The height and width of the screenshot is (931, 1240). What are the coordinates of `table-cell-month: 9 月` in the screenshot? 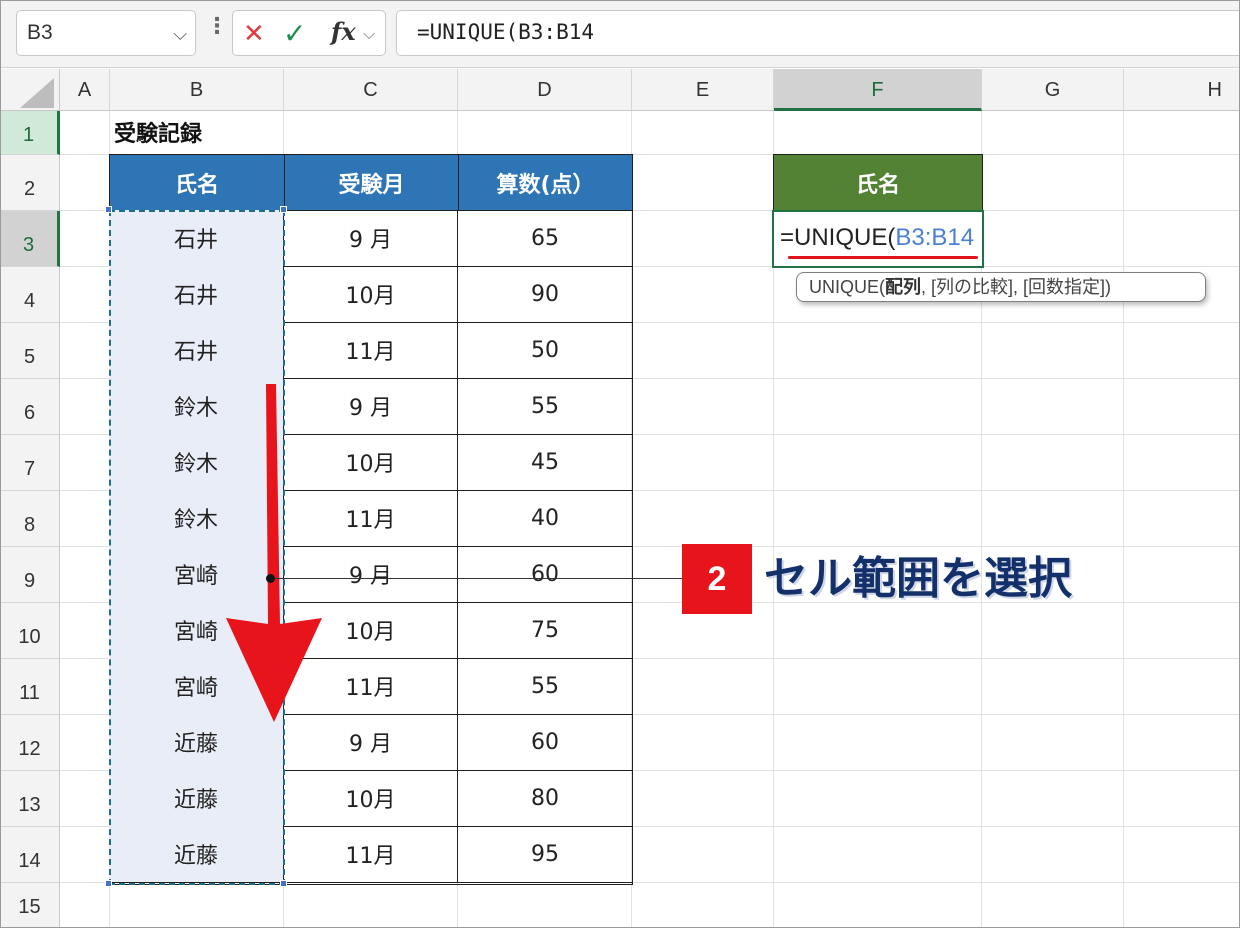 It's located at (371, 238).